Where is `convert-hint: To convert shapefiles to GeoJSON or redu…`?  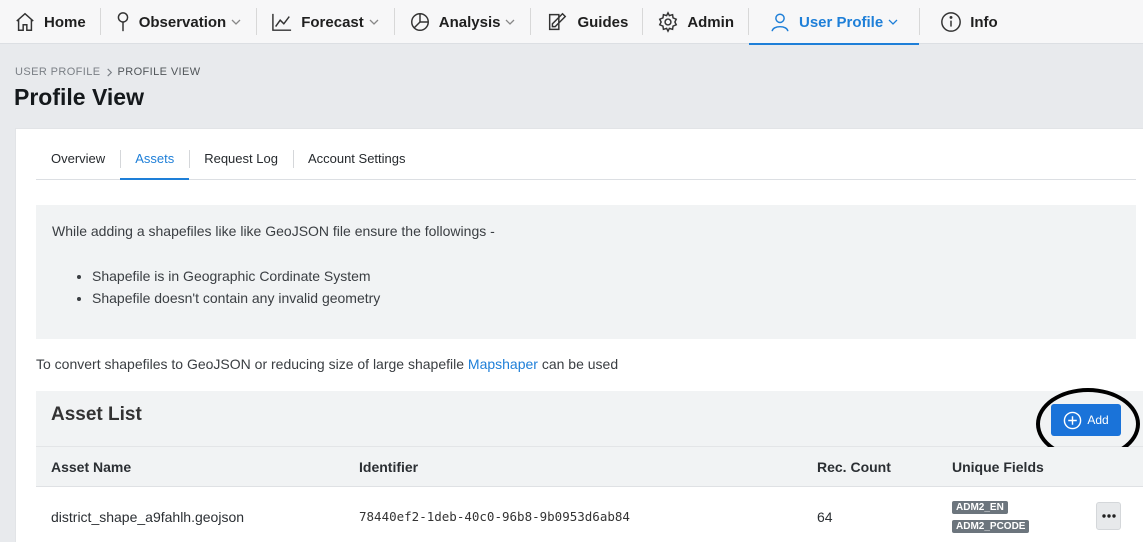 convert-hint: To convert shapefiles to GeoJSON or redu… is located at coordinates (327, 364).